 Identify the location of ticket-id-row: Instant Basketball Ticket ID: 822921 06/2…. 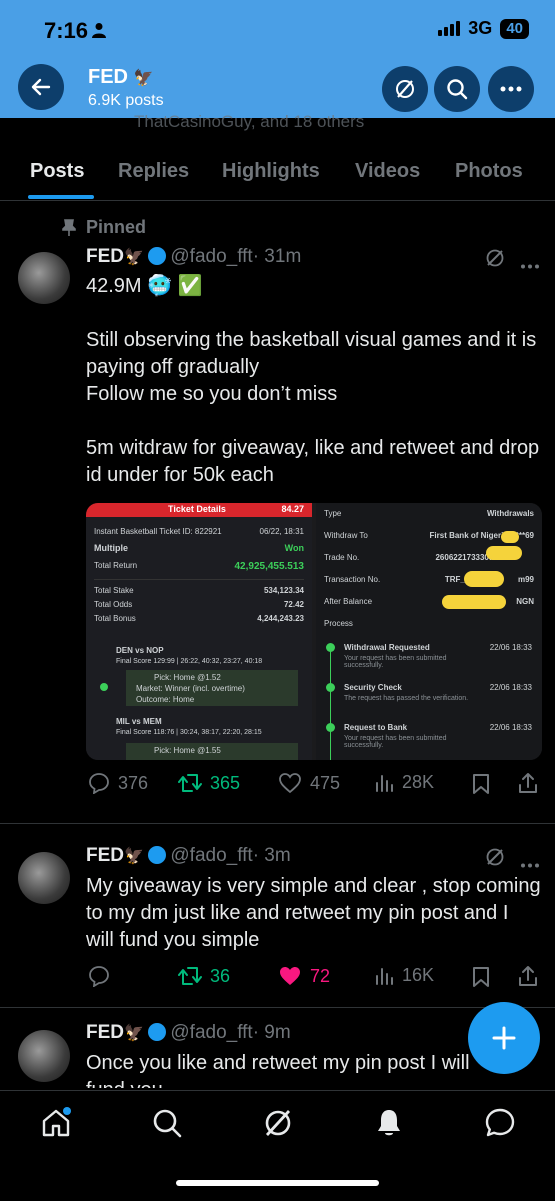
(199, 531).